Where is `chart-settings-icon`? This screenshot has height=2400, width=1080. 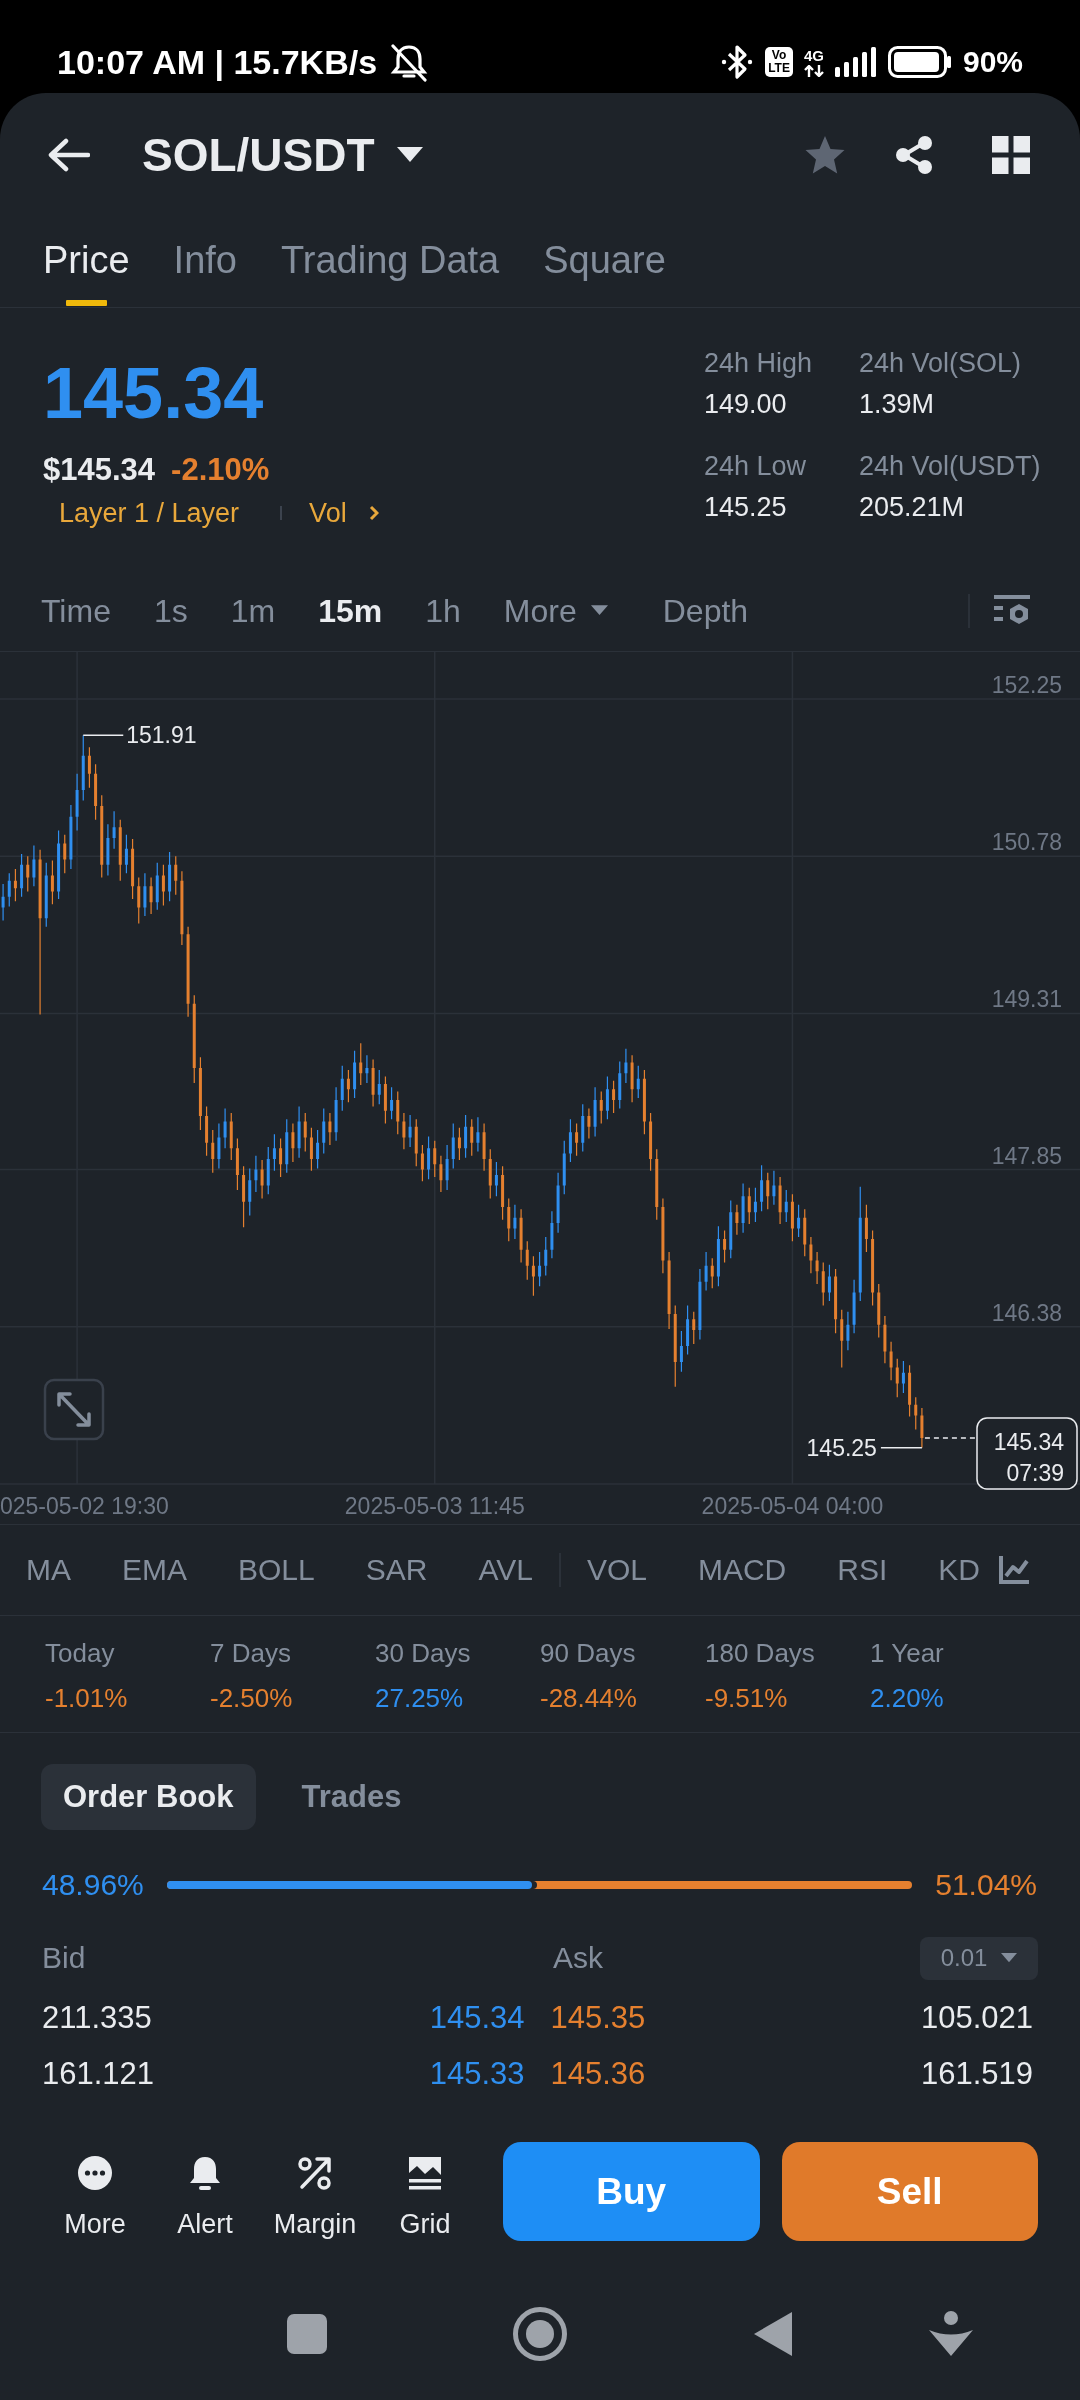 chart-settings-icon is located at coordinates (1012, 610).